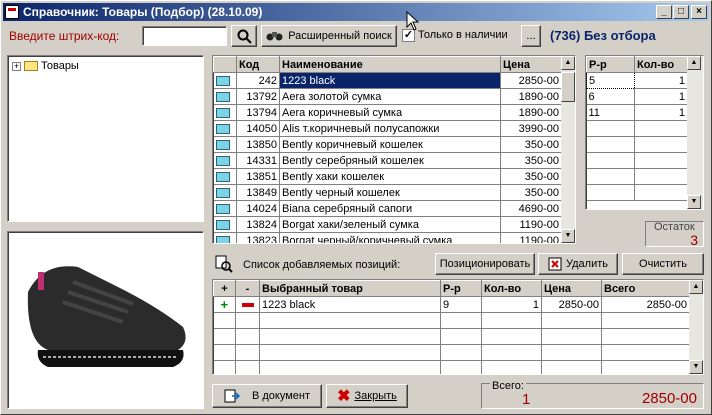 Image resolution: width=712 pixels, height=415 pixels. What do you see at coordinates (637, 96) in the screenshot?
I see `table-row: 61` at bounding box center [637, 96].